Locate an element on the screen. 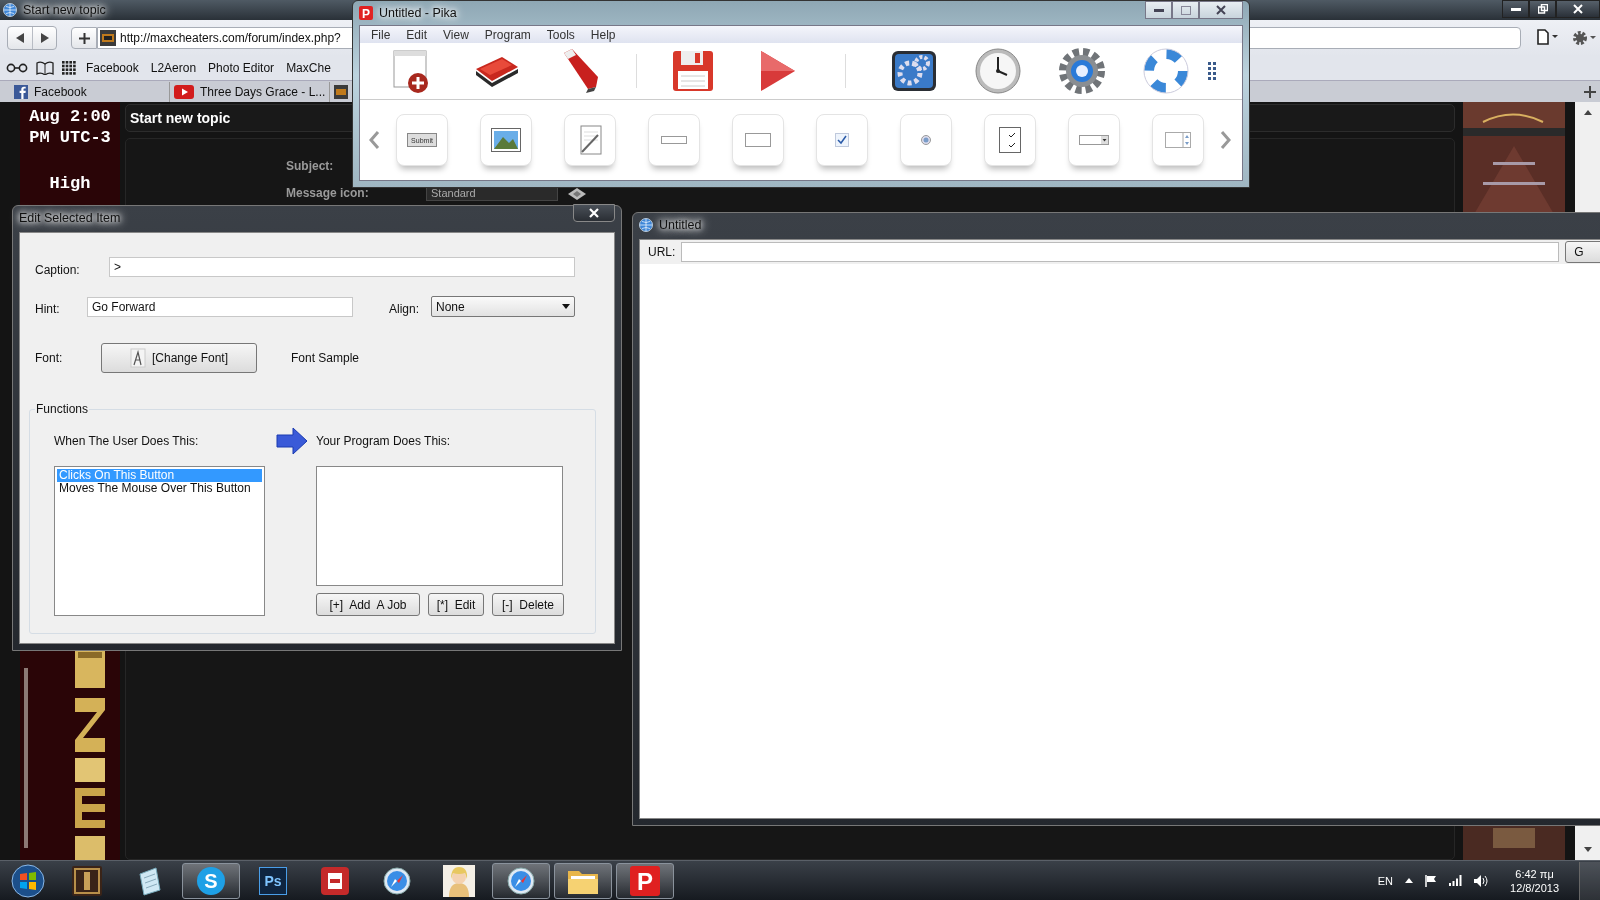 The image size is (1600, 900). clock-text: Aug 2:00 is located at coordinates (70, 116).